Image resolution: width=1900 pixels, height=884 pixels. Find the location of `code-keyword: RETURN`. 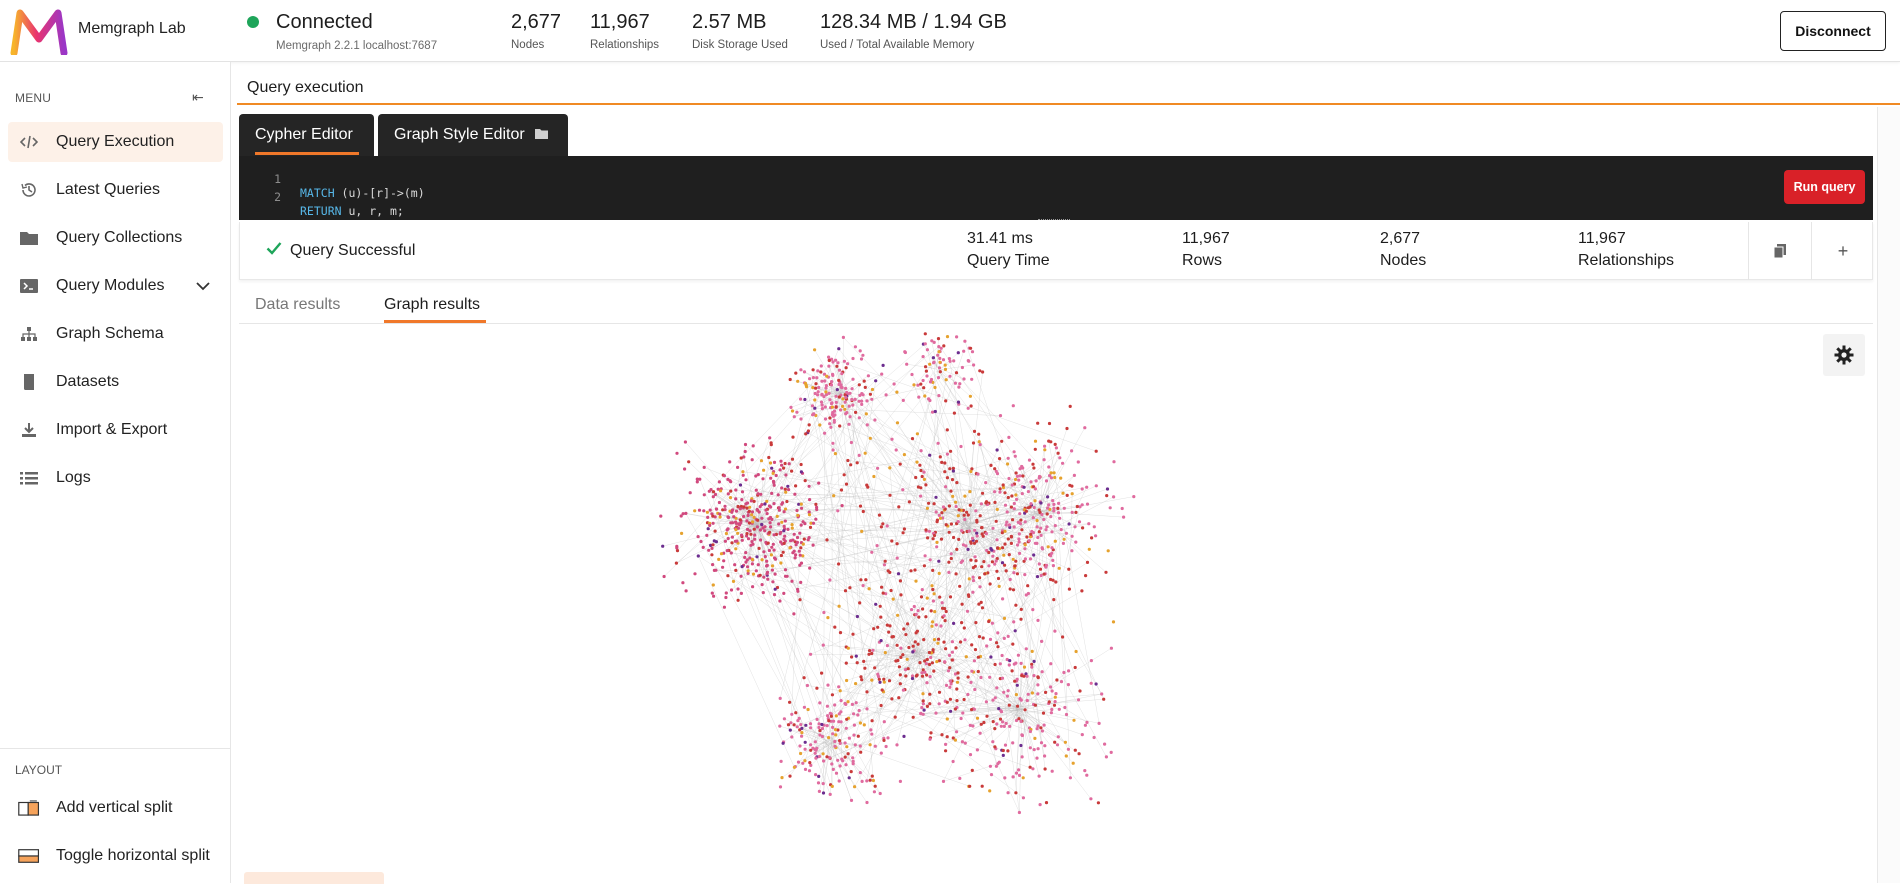

code-keyword: RETURN is located at coordinates (321, 211).